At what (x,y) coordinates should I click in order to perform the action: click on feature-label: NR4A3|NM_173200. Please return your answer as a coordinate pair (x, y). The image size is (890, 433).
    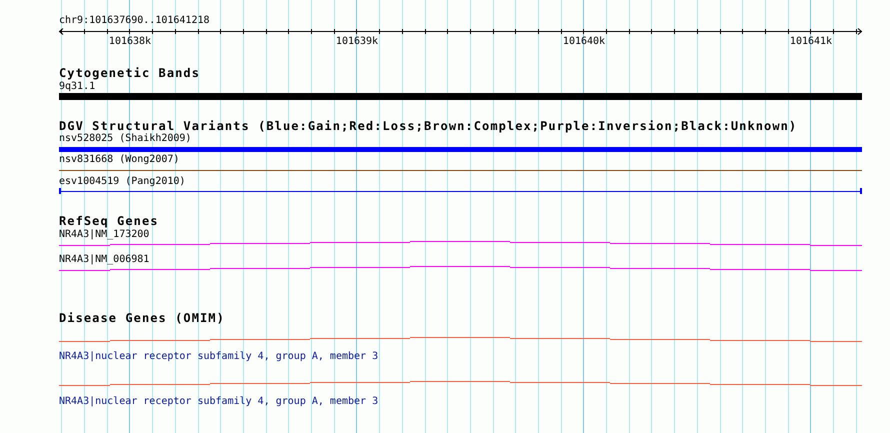
    Looking at the image, I should click on (104, 234).